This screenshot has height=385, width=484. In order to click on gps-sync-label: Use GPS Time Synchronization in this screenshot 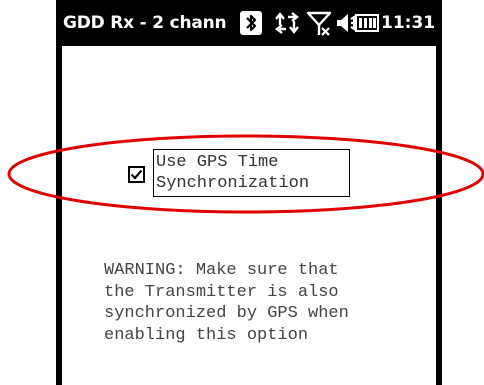, I will do `click(251, 173)`.